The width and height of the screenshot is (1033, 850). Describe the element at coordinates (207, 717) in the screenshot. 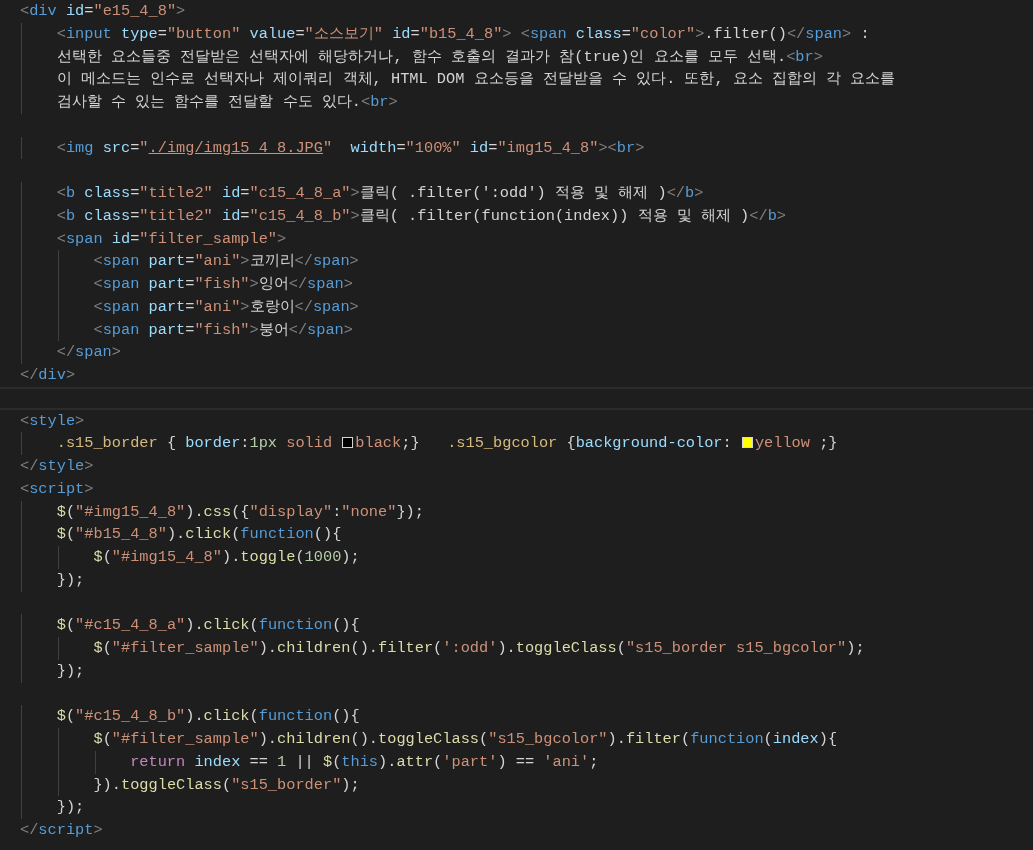

I see `code-line: $("#c15_4_8_b").click(function(){` at that location.